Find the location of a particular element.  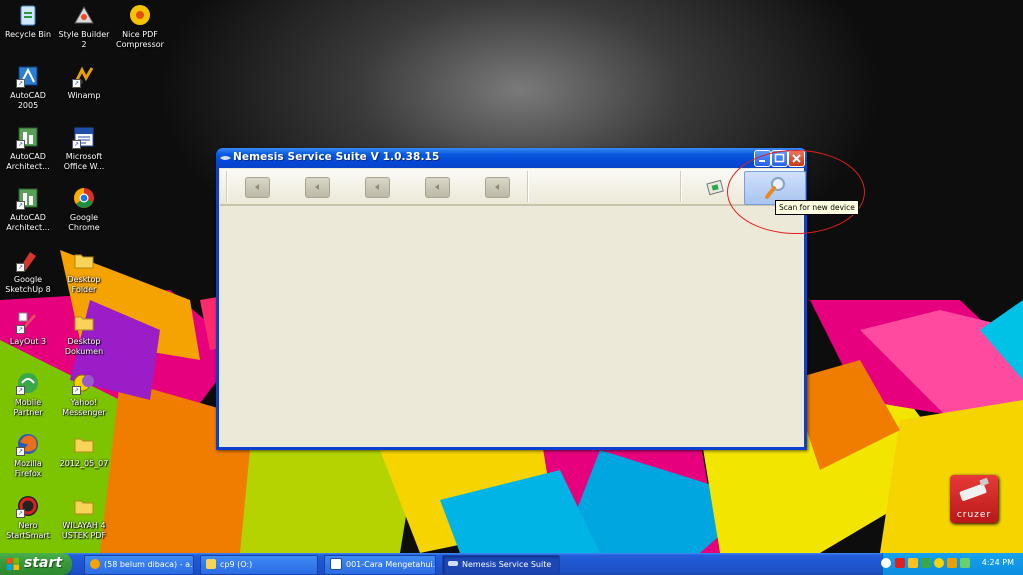

usb-drive-icon is located at coordinates (974, 489).